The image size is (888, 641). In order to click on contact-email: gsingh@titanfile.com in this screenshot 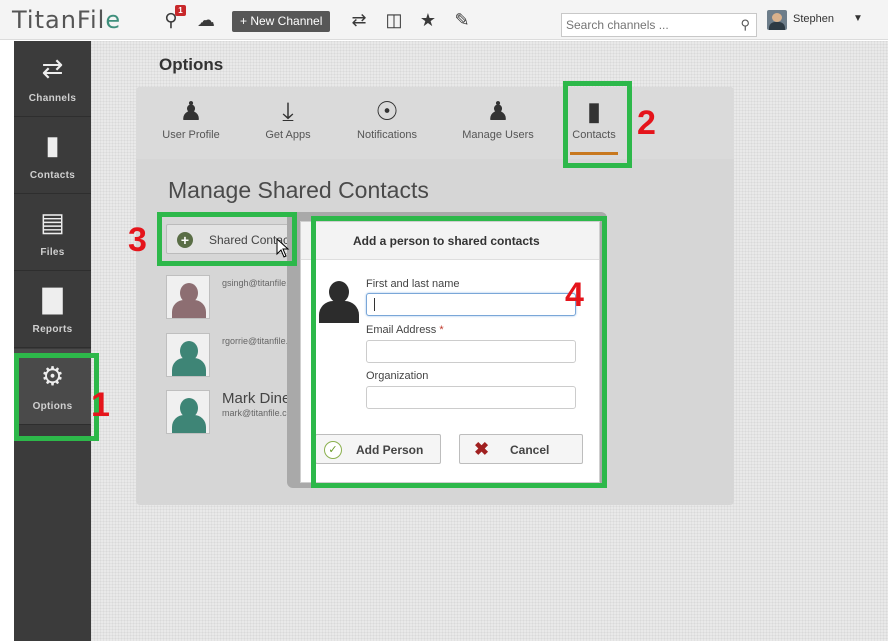, I will do `click(257, 283)`.